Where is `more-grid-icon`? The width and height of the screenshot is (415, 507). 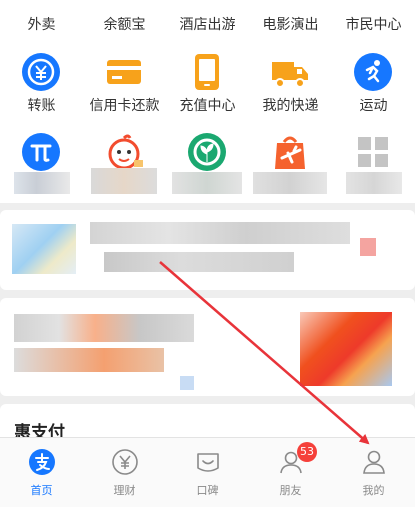
more-grid-icon is located at coordinates (373, 152).